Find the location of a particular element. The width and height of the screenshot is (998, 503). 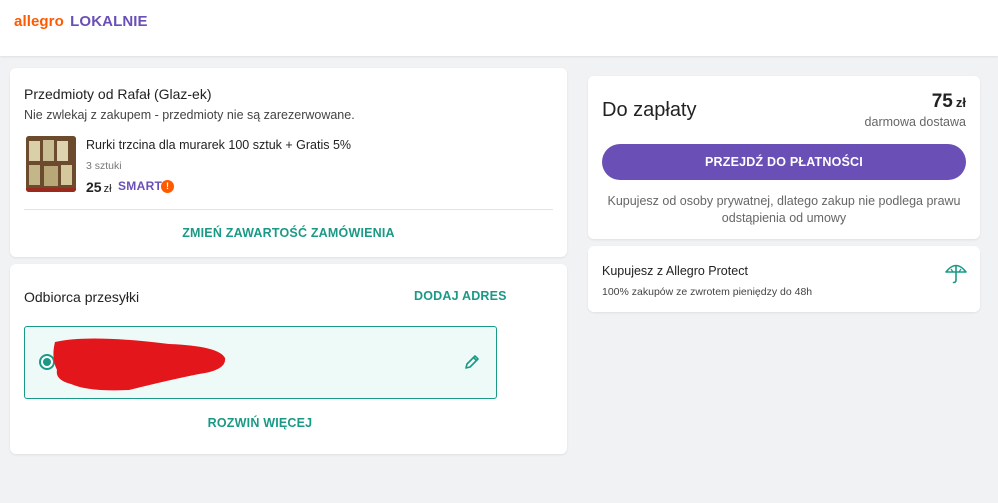

smart-badge: SMART is located at coordinates (140, 186).